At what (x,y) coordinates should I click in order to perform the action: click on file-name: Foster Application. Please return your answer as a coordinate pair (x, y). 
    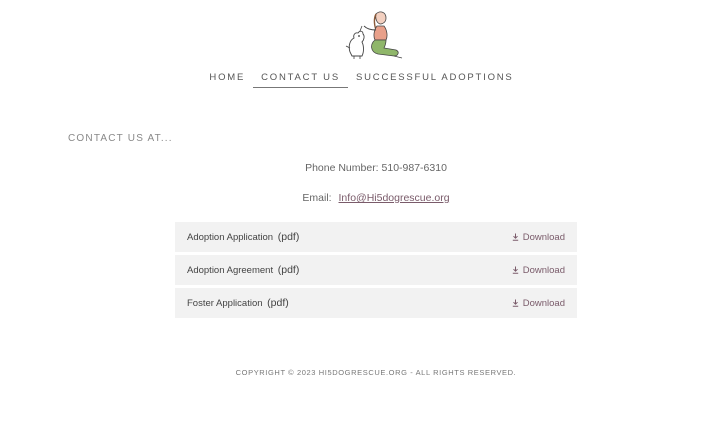
    Looking at the image, I should click on (225, 303).